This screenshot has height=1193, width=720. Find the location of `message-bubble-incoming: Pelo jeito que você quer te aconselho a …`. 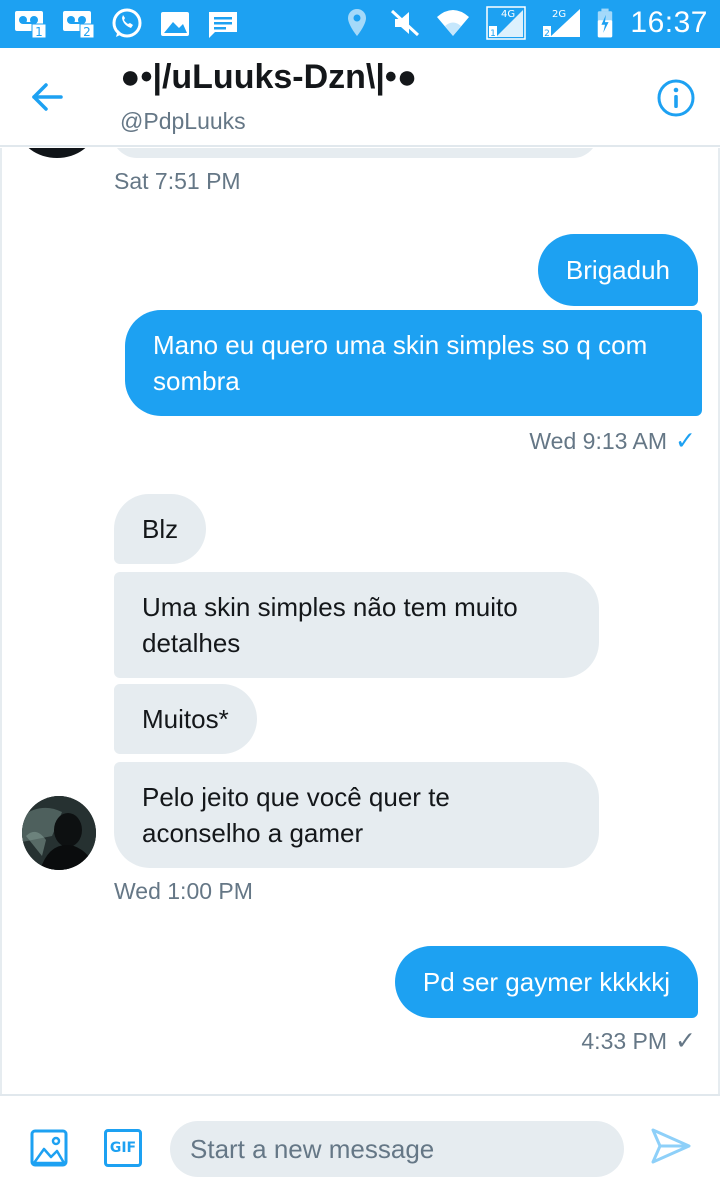

message-bubble-incoming: Pelo jeito que você quer te aconselho a … is located at coordinates (356, 815).